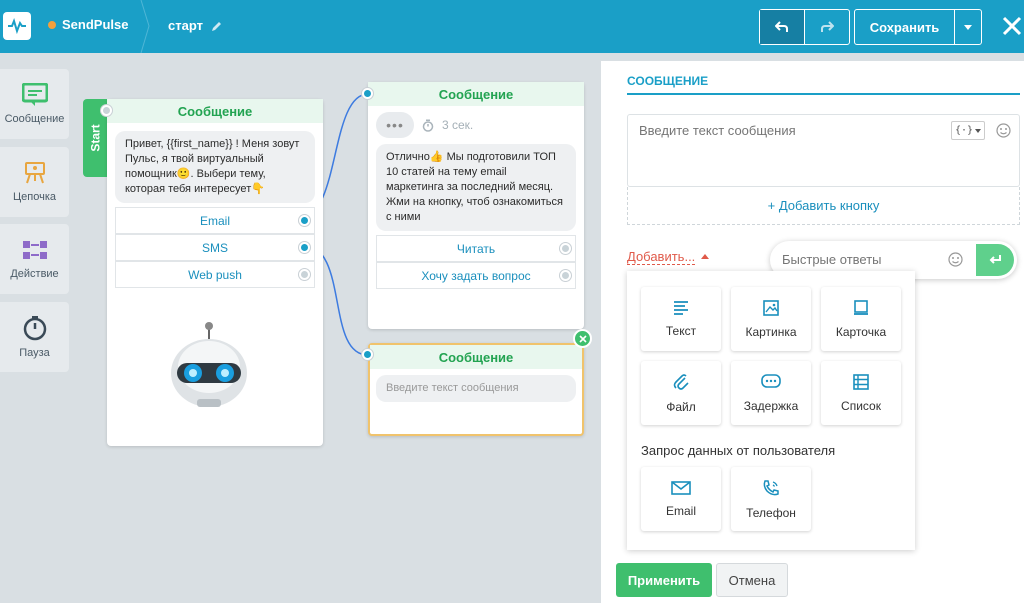 The image size is (1024, 603). Describe the element at coordinates (771, 331) in the screenshot. I see `tile-label: Картинка` at that location.